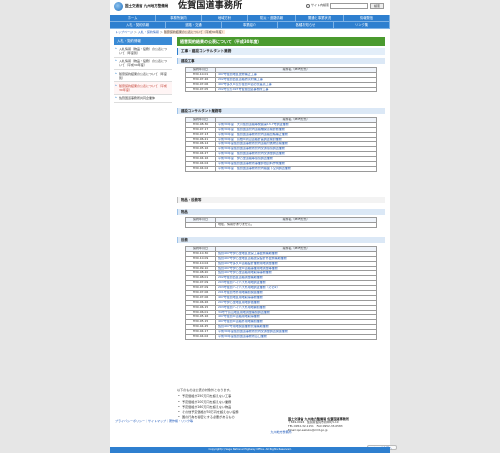  Describe the element at coordinates (308, 6) in the screenshot. I see `search-icon` at that location.